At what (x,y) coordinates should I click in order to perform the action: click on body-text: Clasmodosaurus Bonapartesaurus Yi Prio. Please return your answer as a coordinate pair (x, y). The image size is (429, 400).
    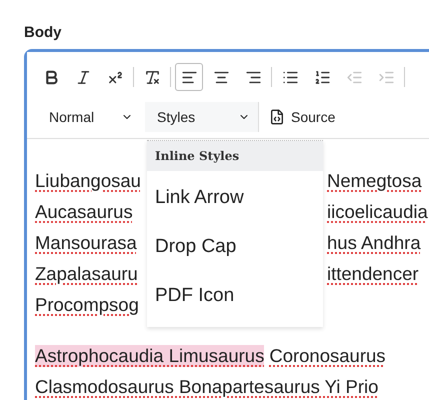
    Looking at the image, I should click on (206, 387).